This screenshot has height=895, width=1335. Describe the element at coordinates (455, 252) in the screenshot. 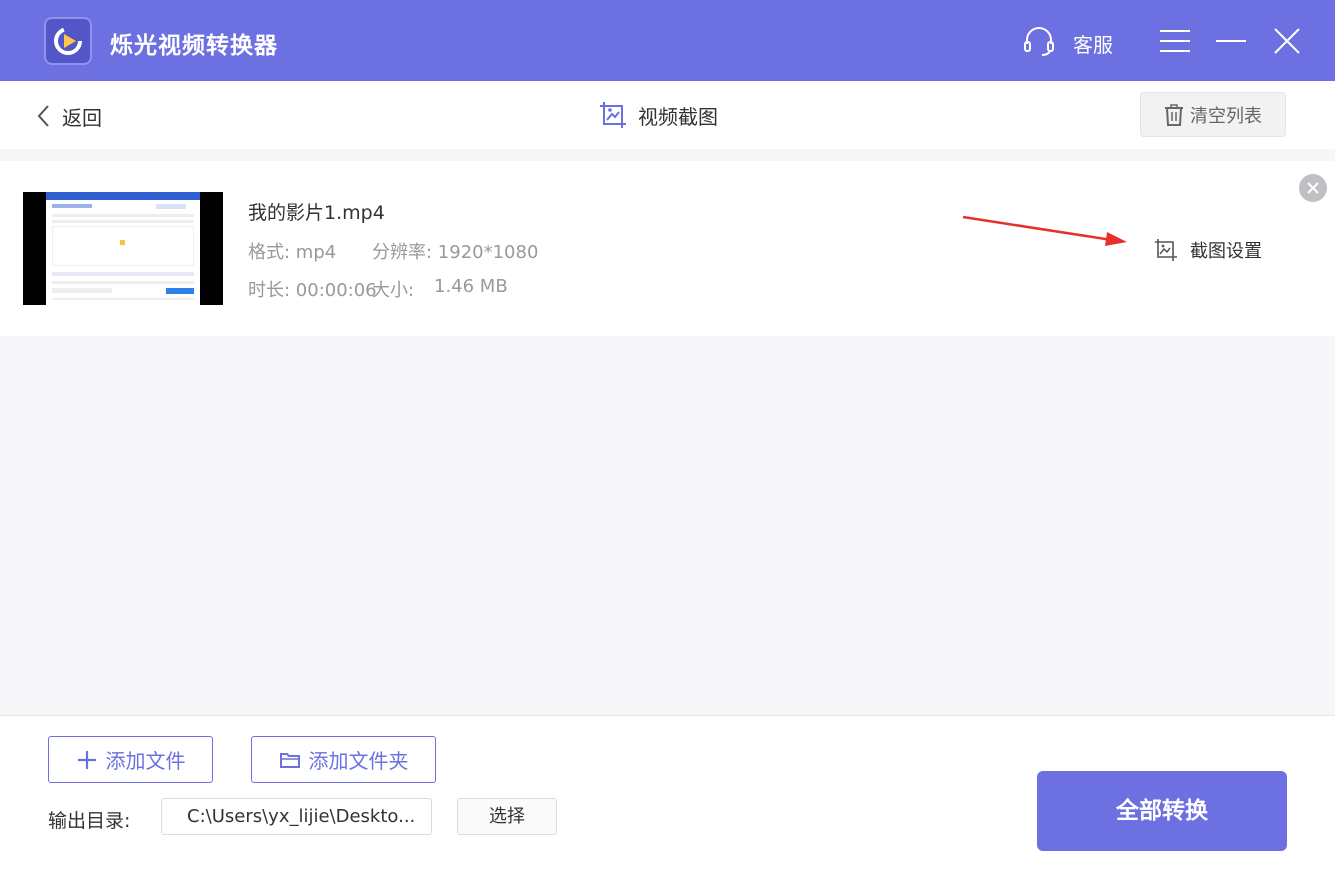

I see `file-resolution: 分辨率: 1920*1080` at that location.